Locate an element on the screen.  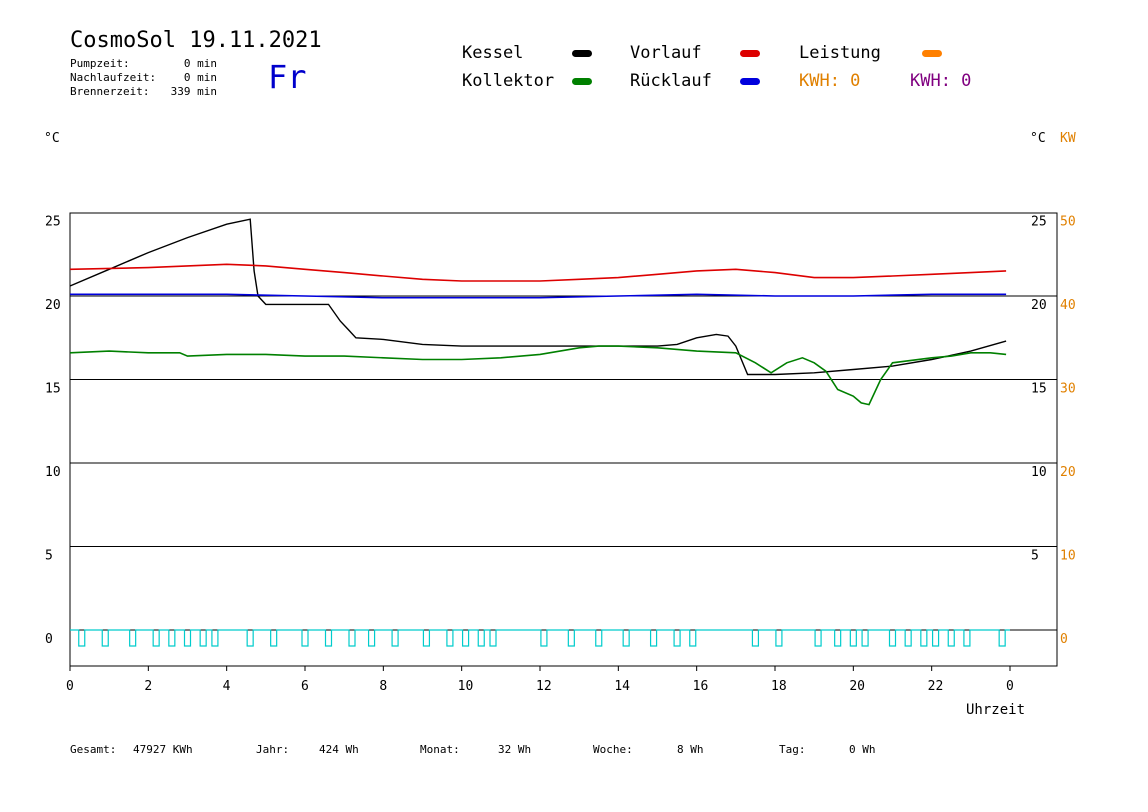
x-tick-label: 2 is located at coordinates (148, 686).